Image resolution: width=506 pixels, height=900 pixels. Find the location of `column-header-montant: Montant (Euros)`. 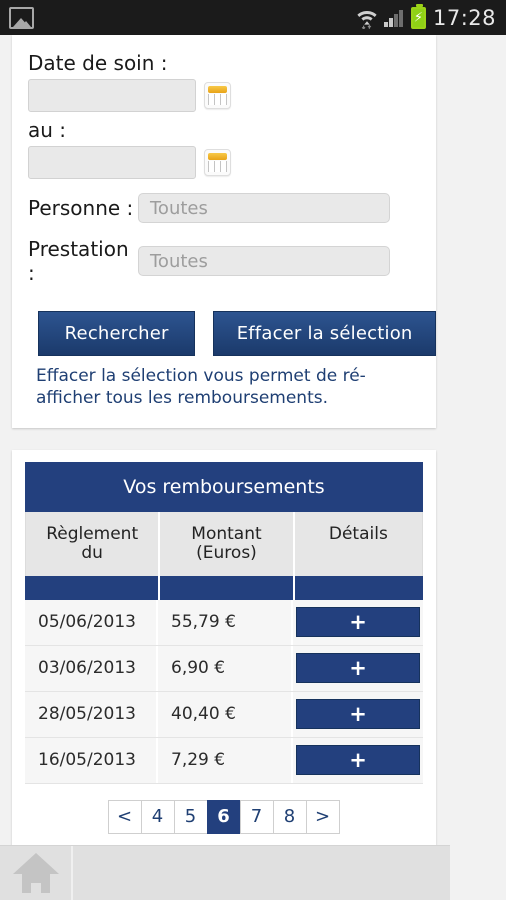

column-header-montant: Montant (Euros) is located at coordinates (225, 543).